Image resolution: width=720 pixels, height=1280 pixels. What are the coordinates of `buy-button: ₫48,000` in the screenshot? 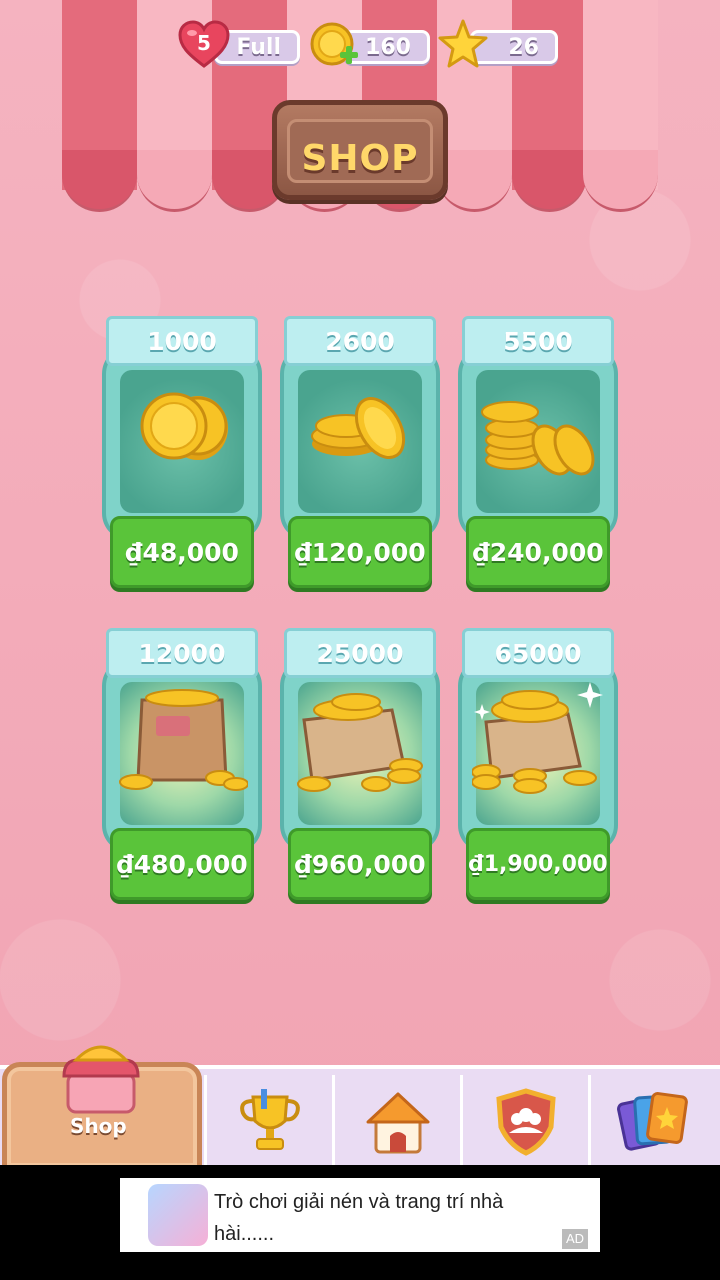 It's located at (182, 552).